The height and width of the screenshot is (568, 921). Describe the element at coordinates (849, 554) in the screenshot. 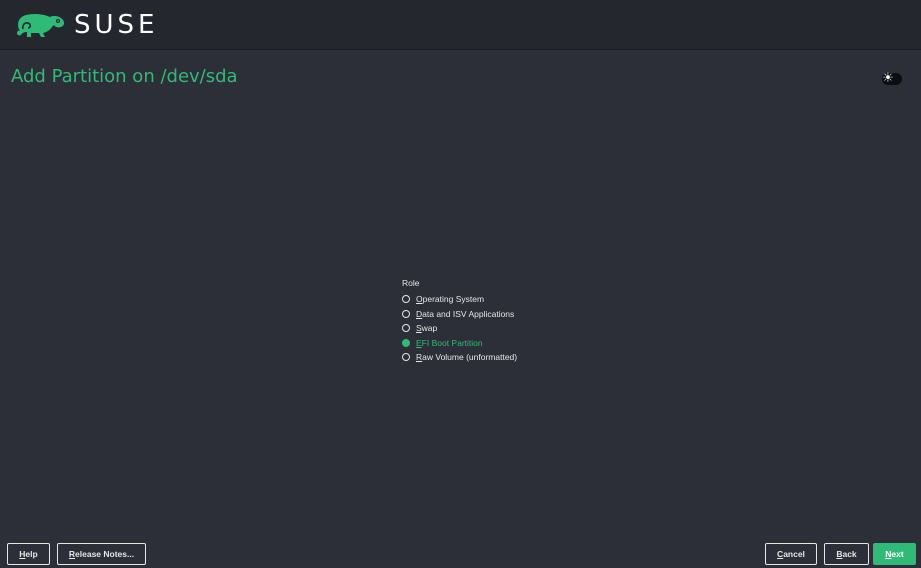

I see `back-label: ack` at that location.